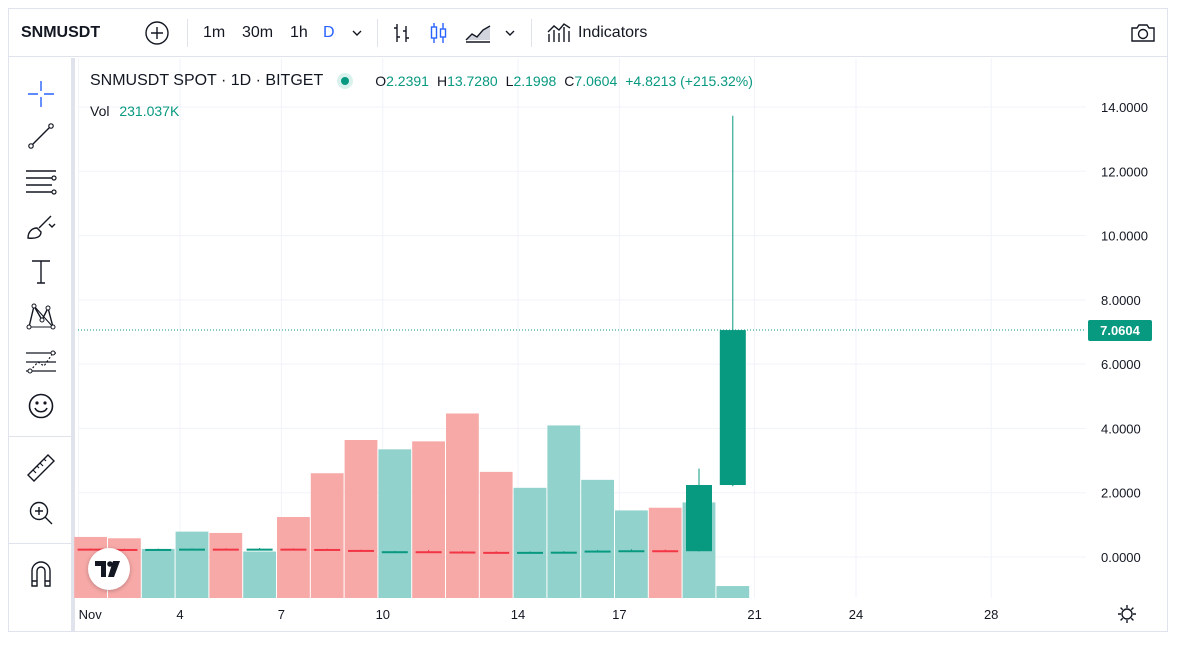  Describe the element at coordinates (1127, 614) in the screenshot. I see `time-axis-settings-icon` at that location.